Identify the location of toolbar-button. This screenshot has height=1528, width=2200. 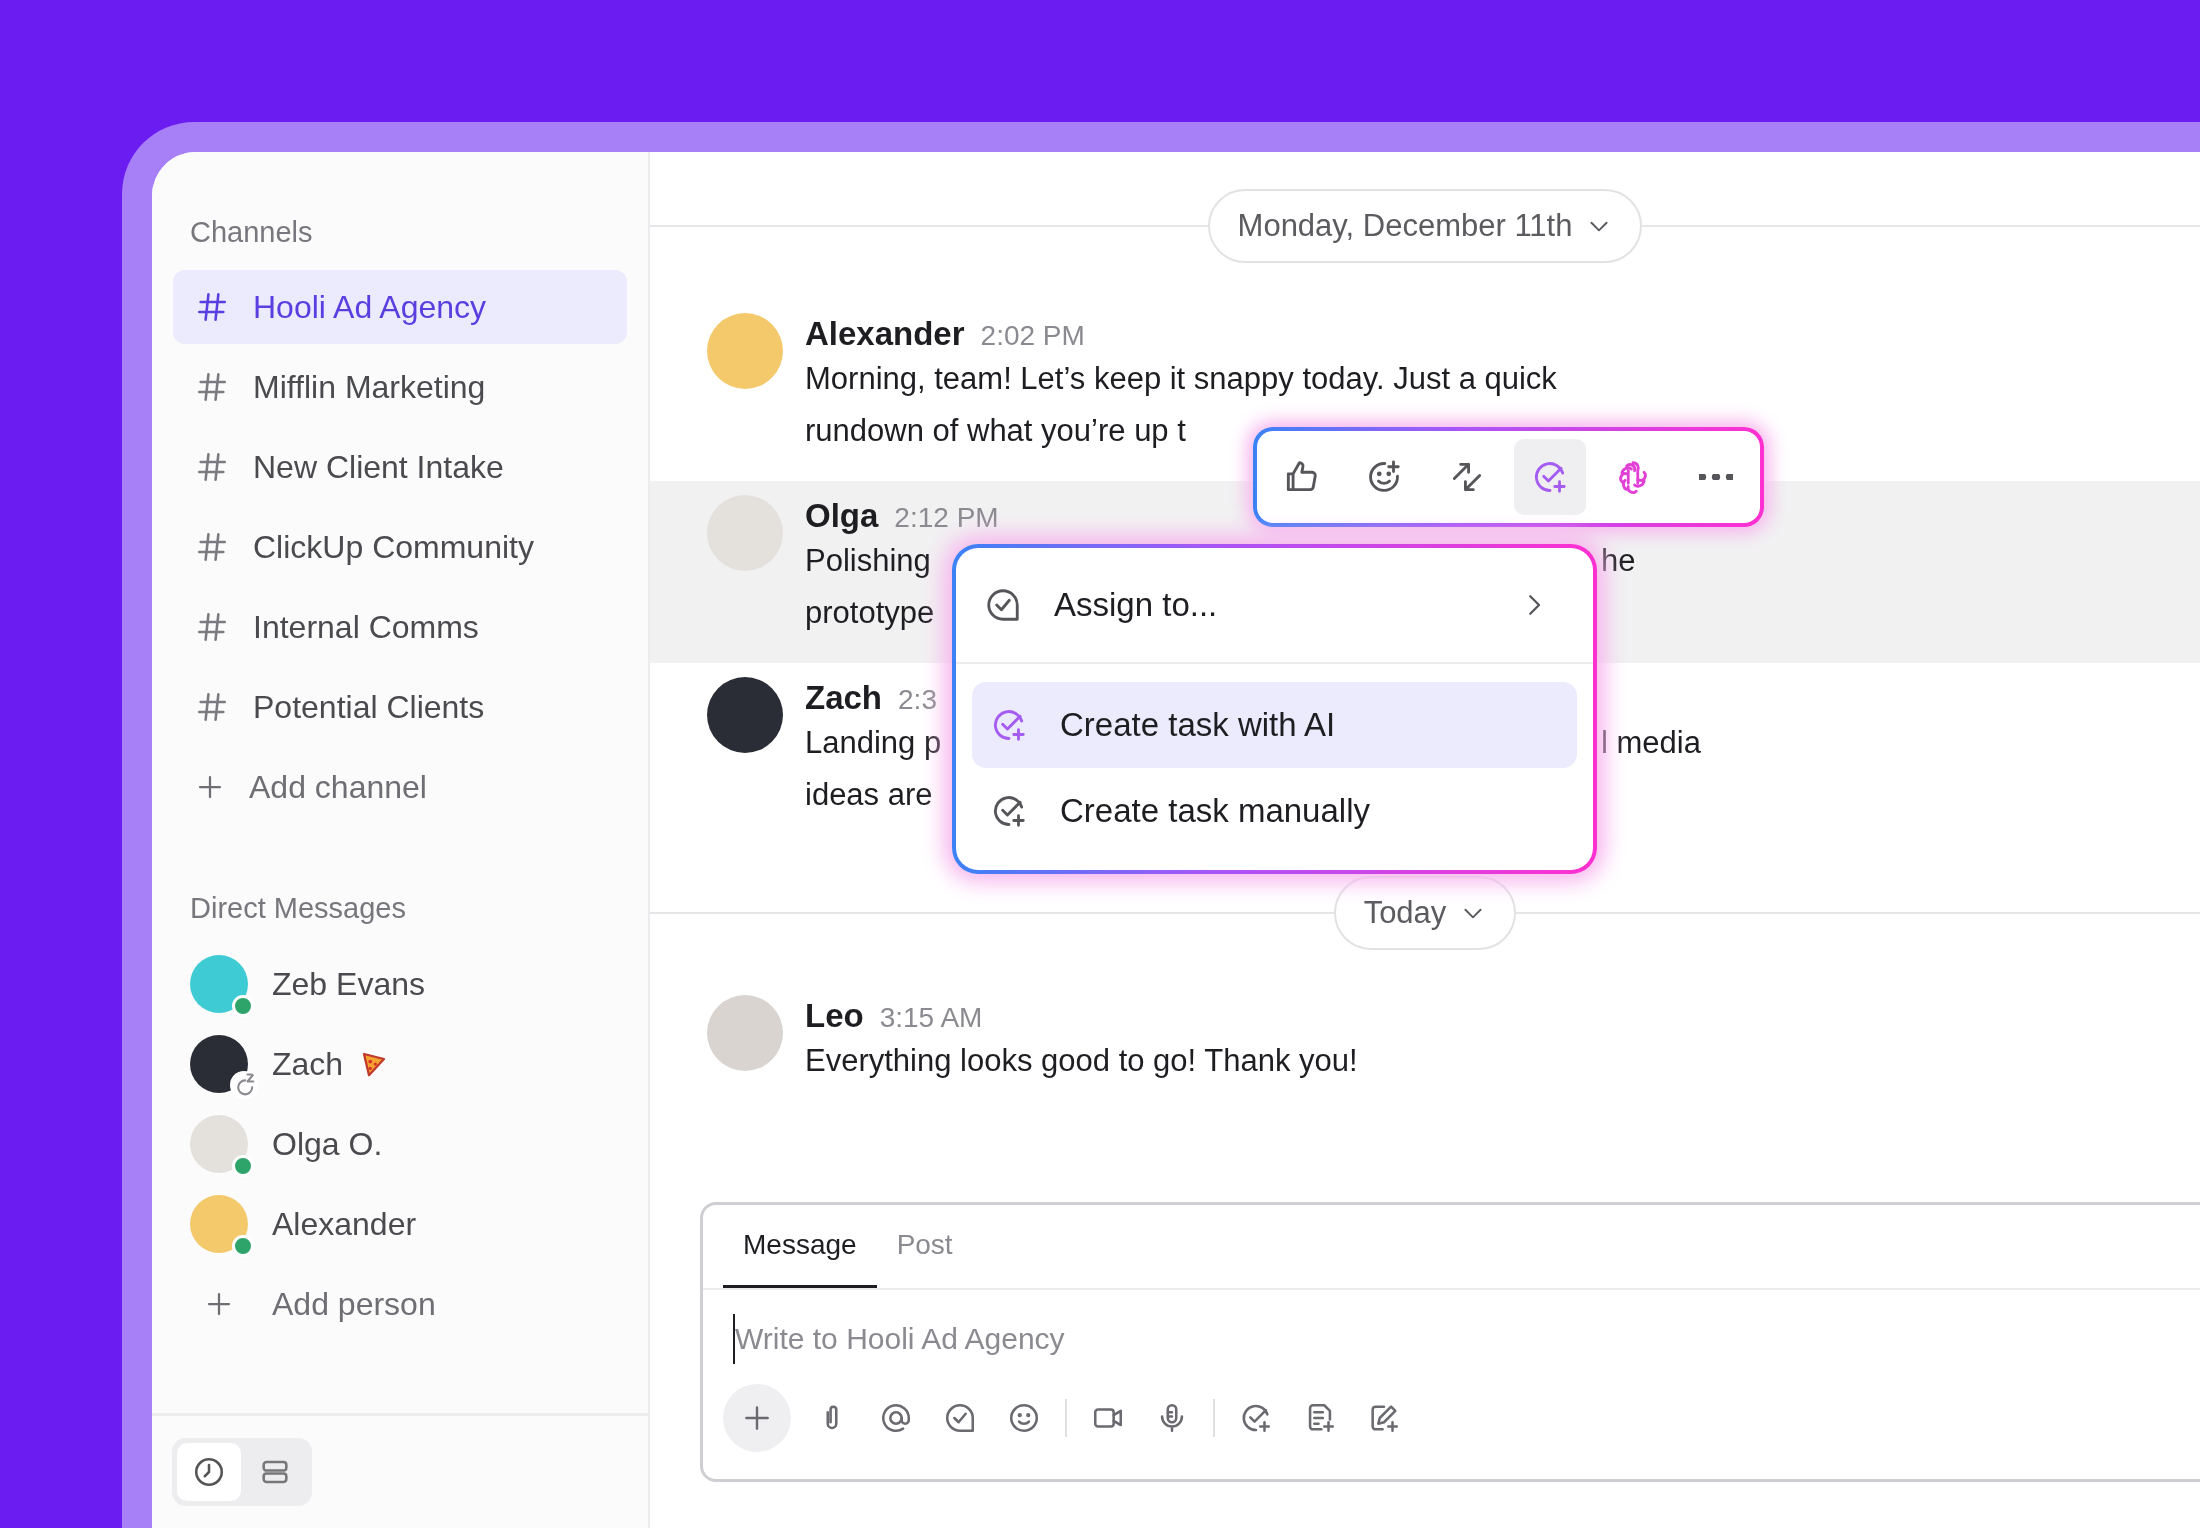
(1550, 477).